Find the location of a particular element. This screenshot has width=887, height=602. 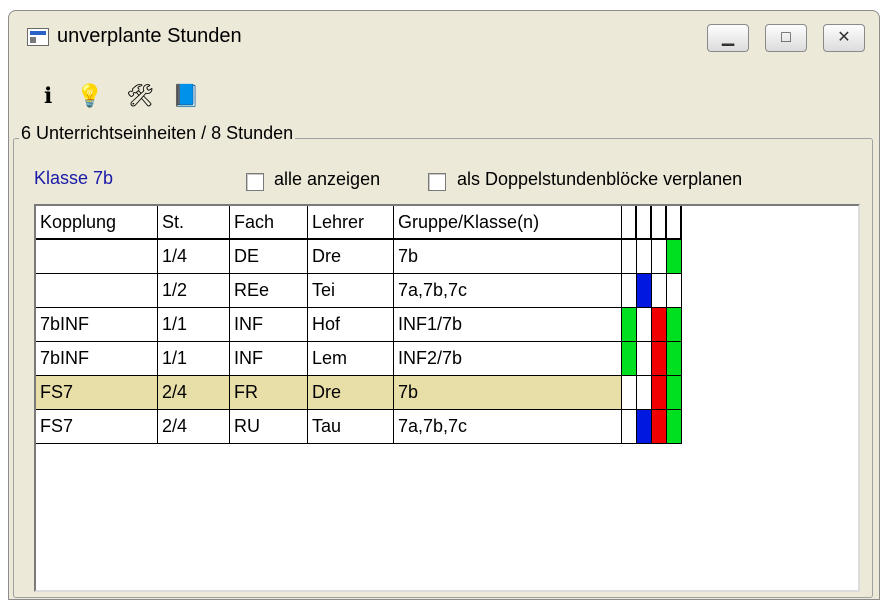

lehrer-header: Lehrer is located at coordinates (351, 223).